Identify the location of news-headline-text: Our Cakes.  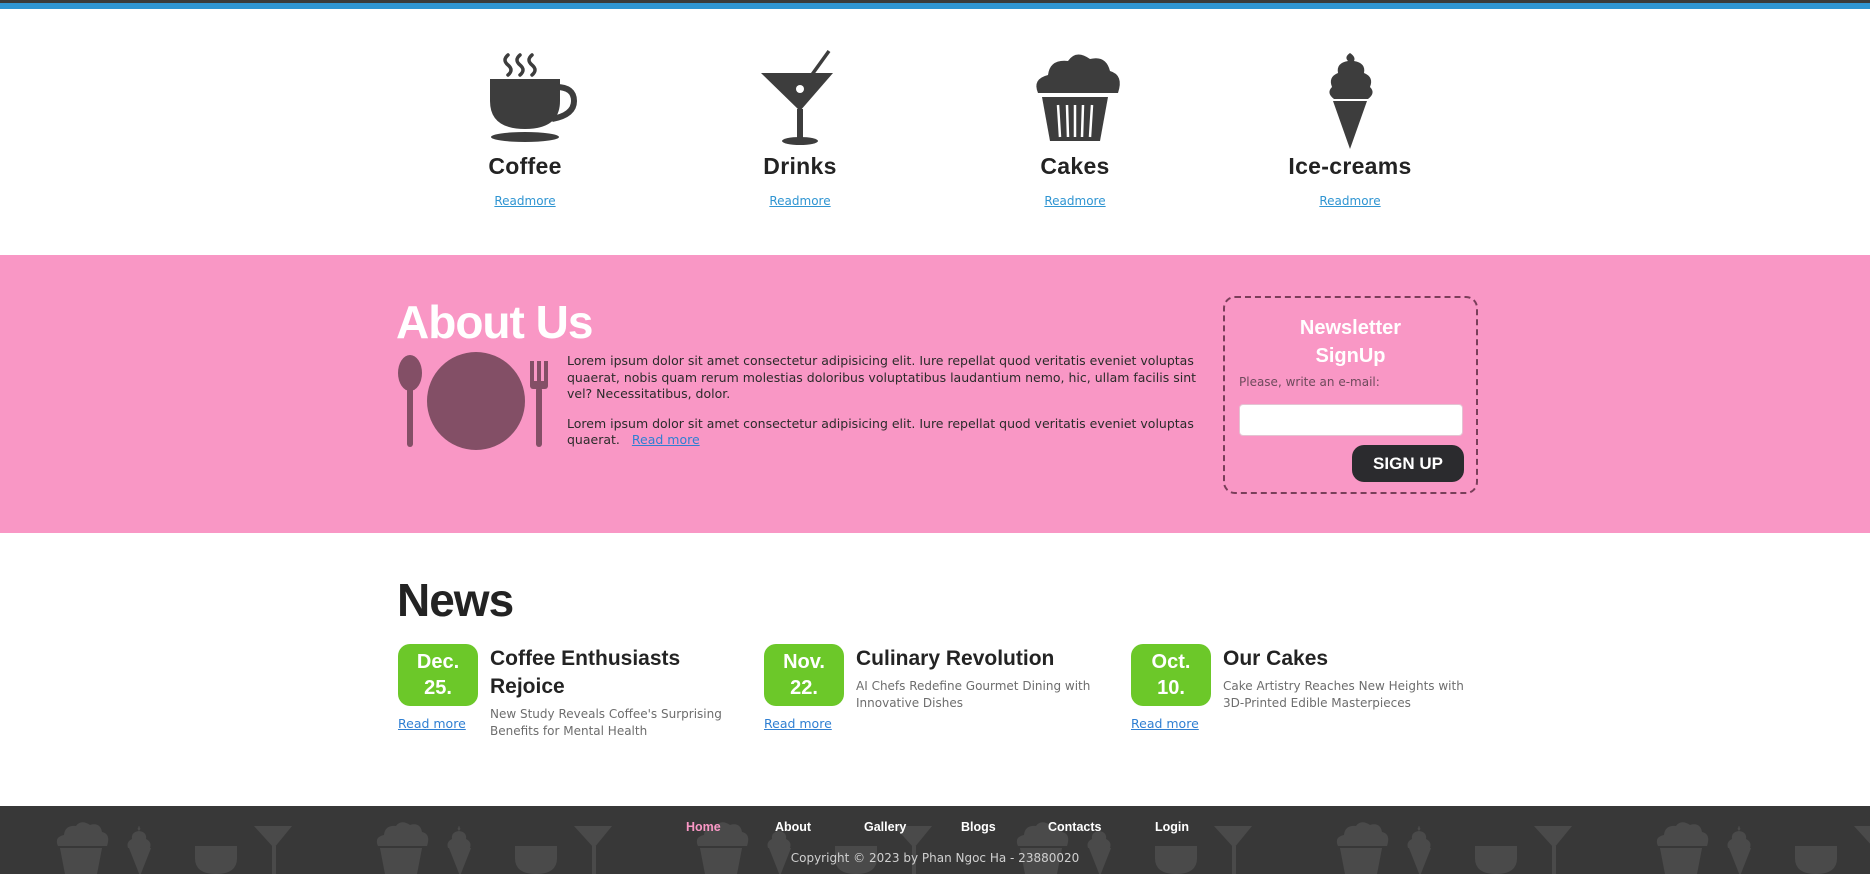
(1345, 659).